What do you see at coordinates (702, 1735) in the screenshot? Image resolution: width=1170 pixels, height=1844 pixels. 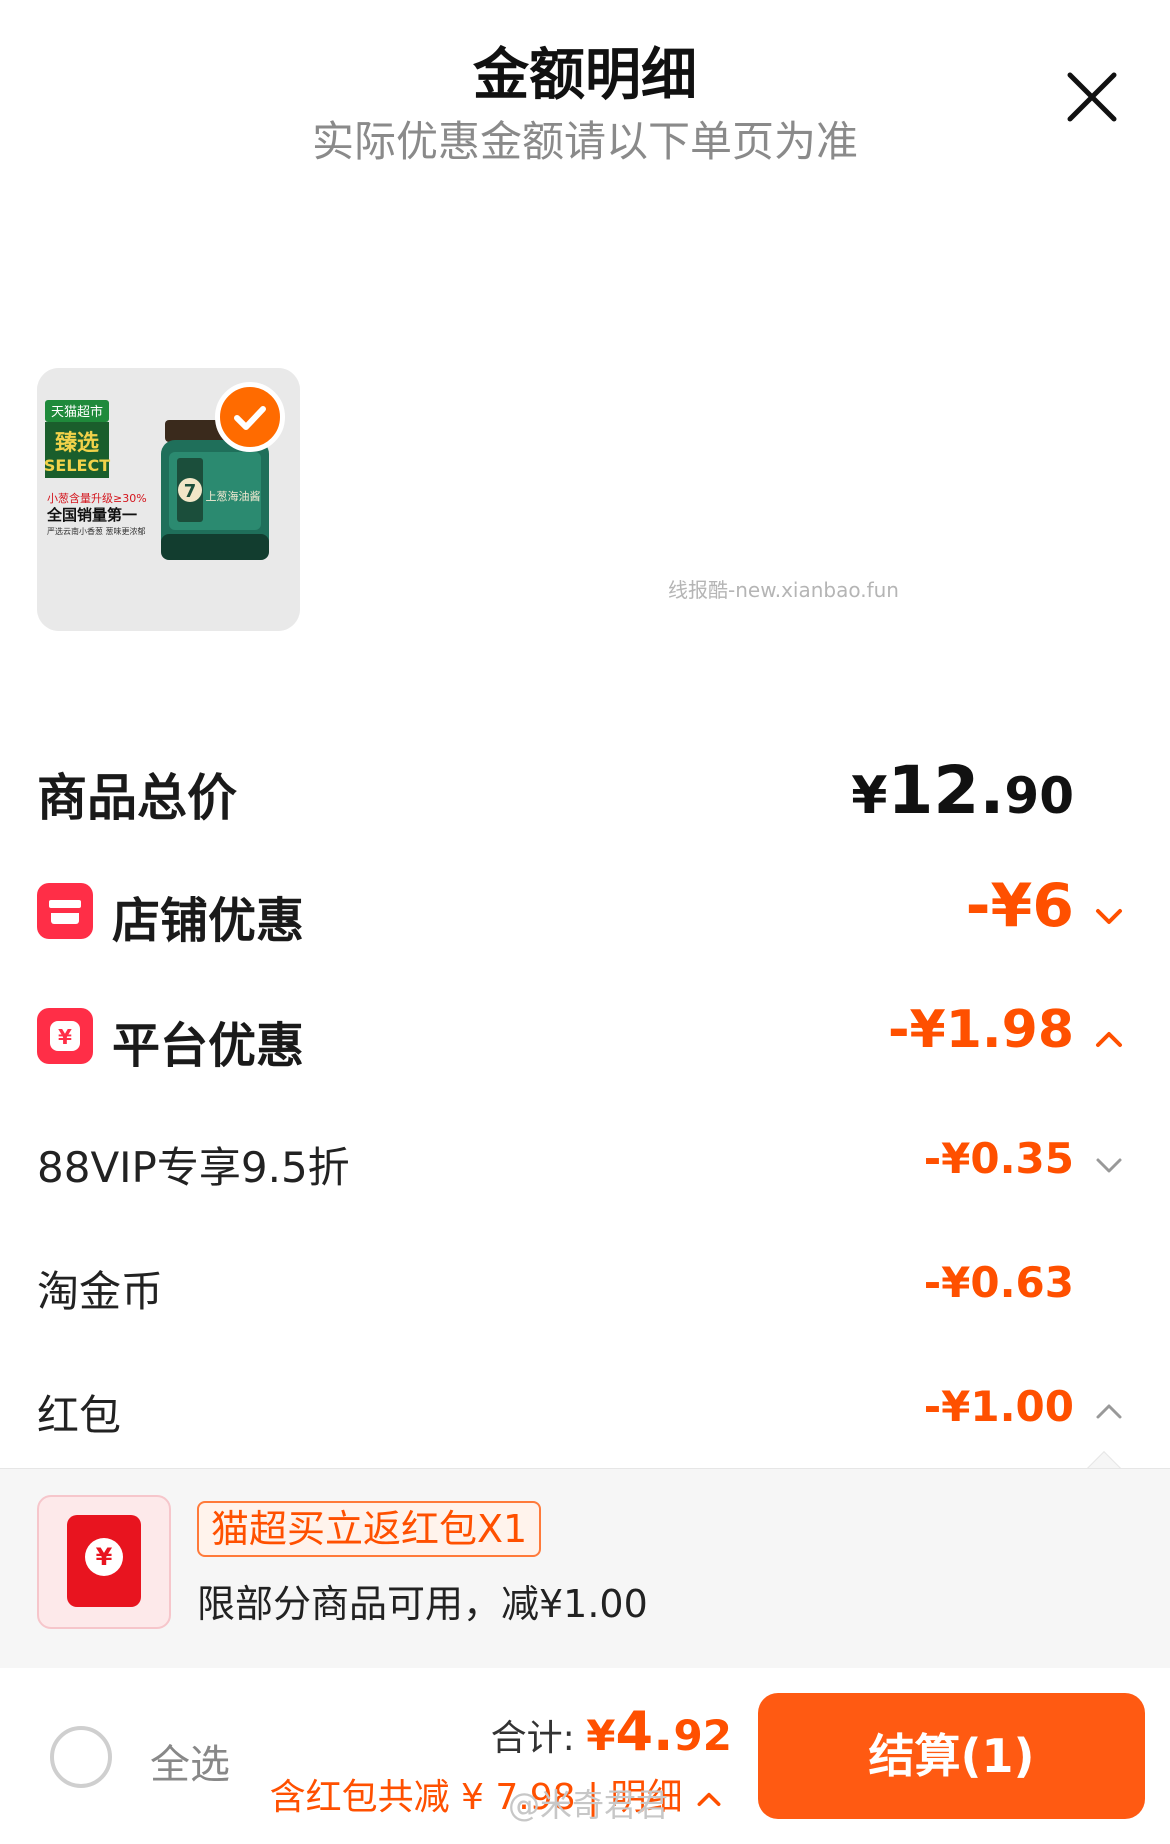 I see `order-total-decimal: 92` at bounding box center [702, 1735].